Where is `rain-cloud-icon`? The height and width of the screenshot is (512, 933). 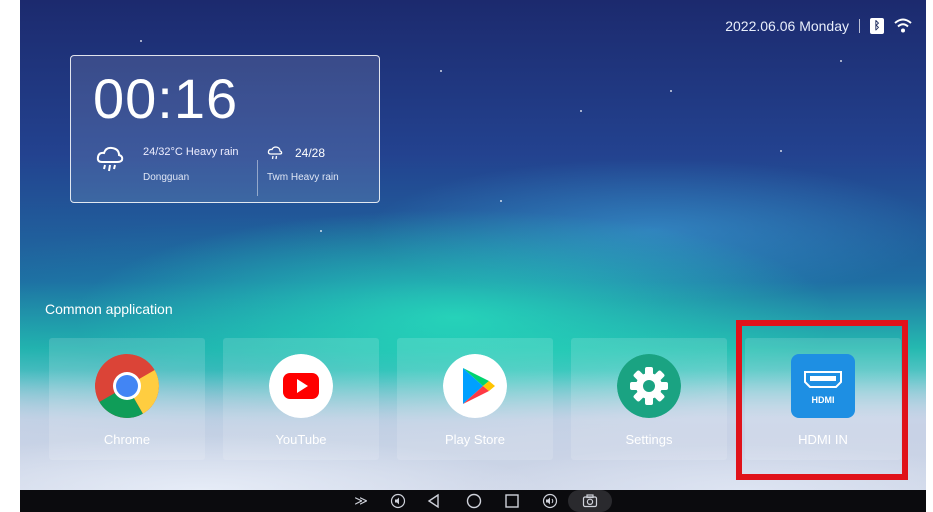 rain-cloud-icon is located at coordinates (275, 153).